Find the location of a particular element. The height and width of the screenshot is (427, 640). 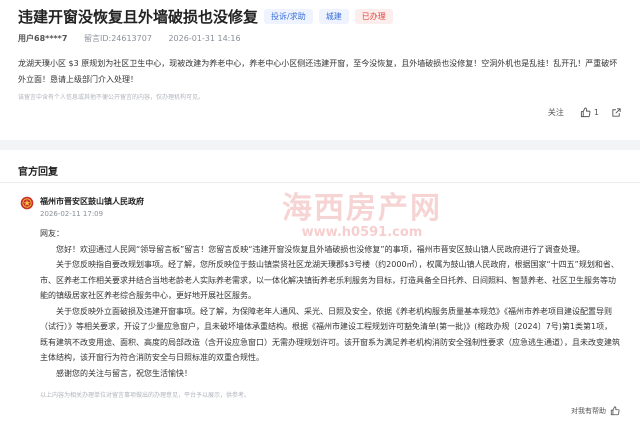

reply-time: 2026-02-11 17:09 is located at coordinates (72, 214).